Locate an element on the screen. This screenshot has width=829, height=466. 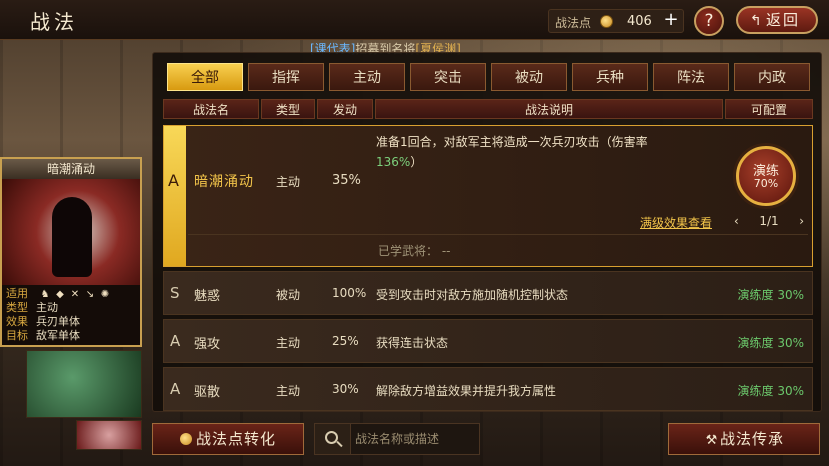
add-points-button: + is located at coordinates (671, 21).